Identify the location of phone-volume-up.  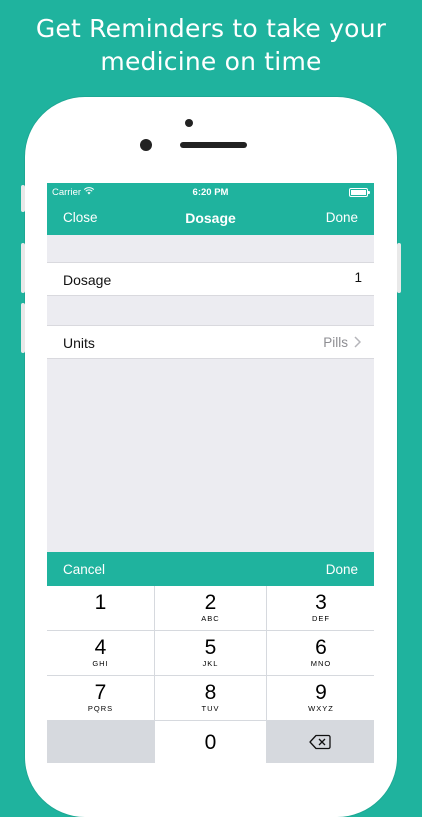
(23, 268).